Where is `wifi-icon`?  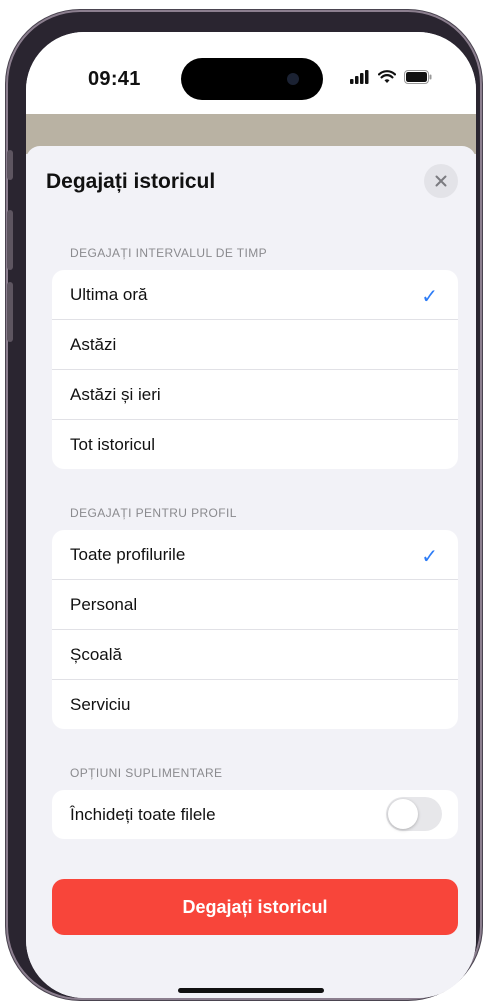 wifi-icon is located at coordinates (387, 76).